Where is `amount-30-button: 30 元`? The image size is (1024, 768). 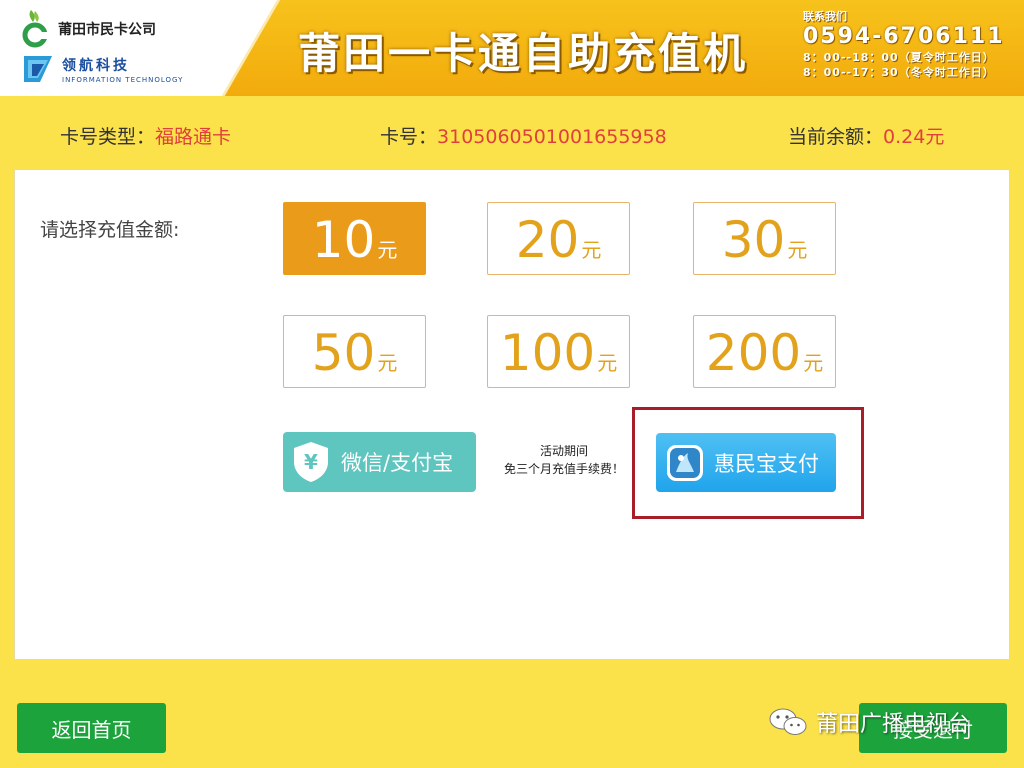 amount-30-button: 30 元 is located at coordinates (764, 238).